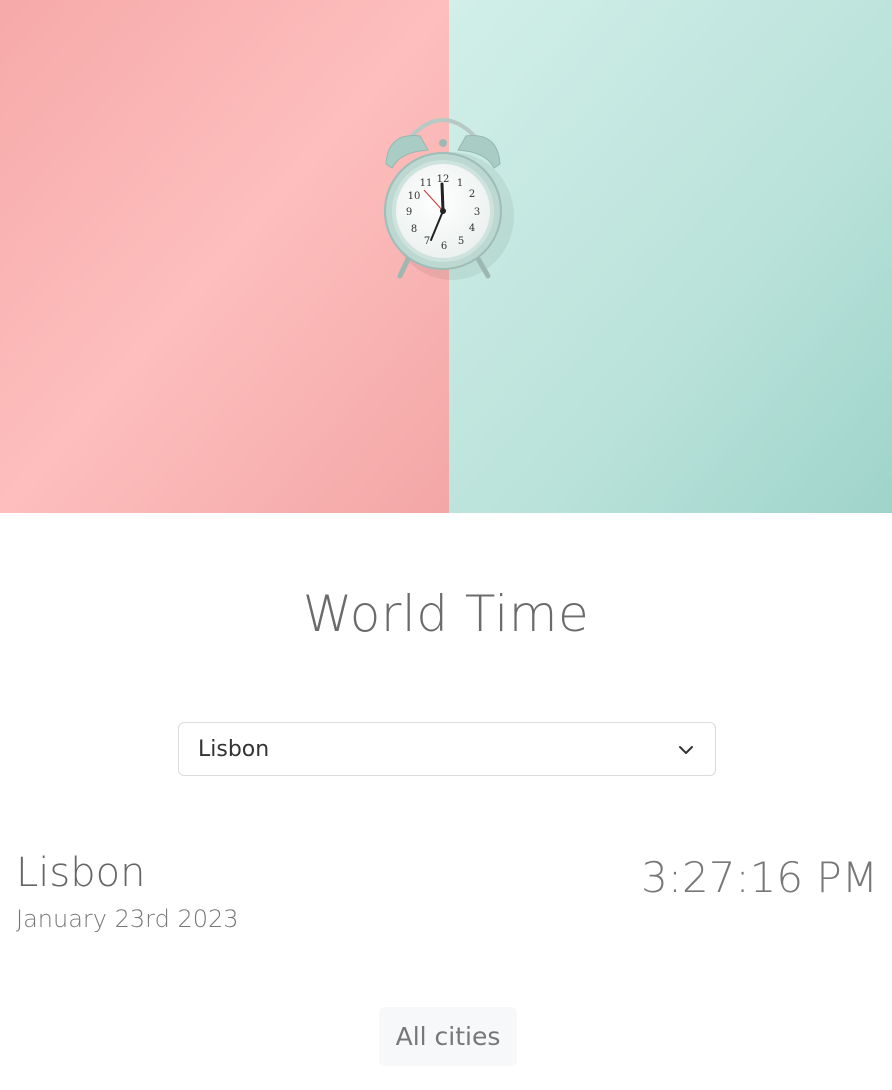 The height and width of the screenshot is (1090, 892). I want to click on city-name: Lisbon, so click(81, 873).